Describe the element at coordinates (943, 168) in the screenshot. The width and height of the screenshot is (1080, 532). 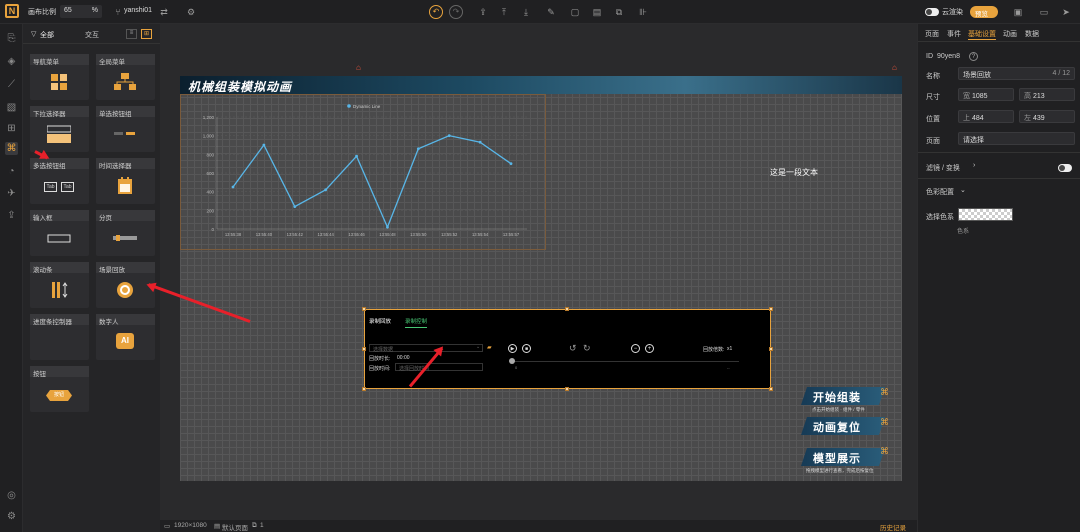
I see `filter-section: 滤镜 / 变换` at that location.